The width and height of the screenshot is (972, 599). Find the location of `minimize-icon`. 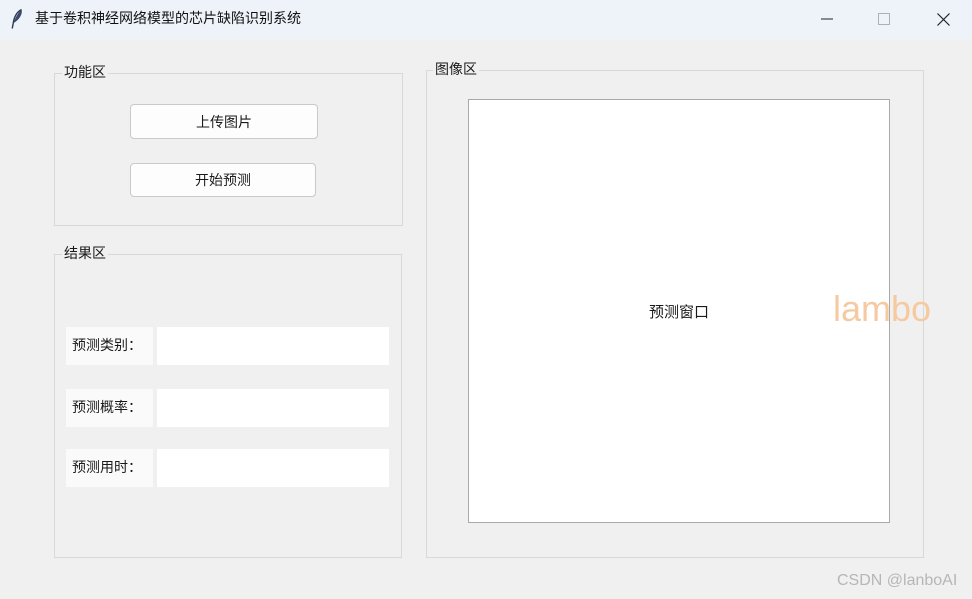

minimize-icon is located at coordinates (827, 19).